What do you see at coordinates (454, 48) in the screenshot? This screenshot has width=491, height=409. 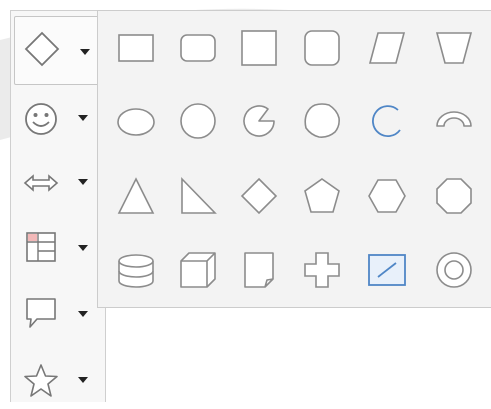 I see `trapezoid-icon` at bounding box center [454, 48].